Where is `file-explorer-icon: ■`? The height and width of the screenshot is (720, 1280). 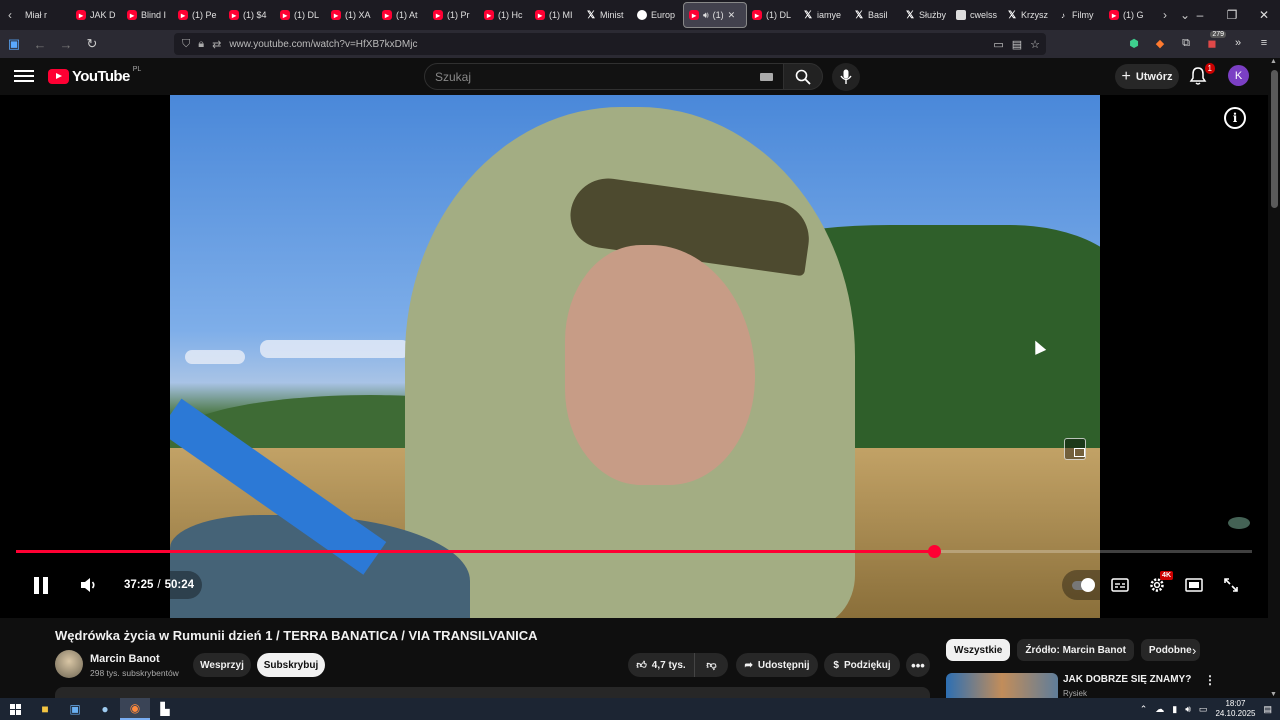
file-explorer-icon: ■ is located at coordinates (45, 709).